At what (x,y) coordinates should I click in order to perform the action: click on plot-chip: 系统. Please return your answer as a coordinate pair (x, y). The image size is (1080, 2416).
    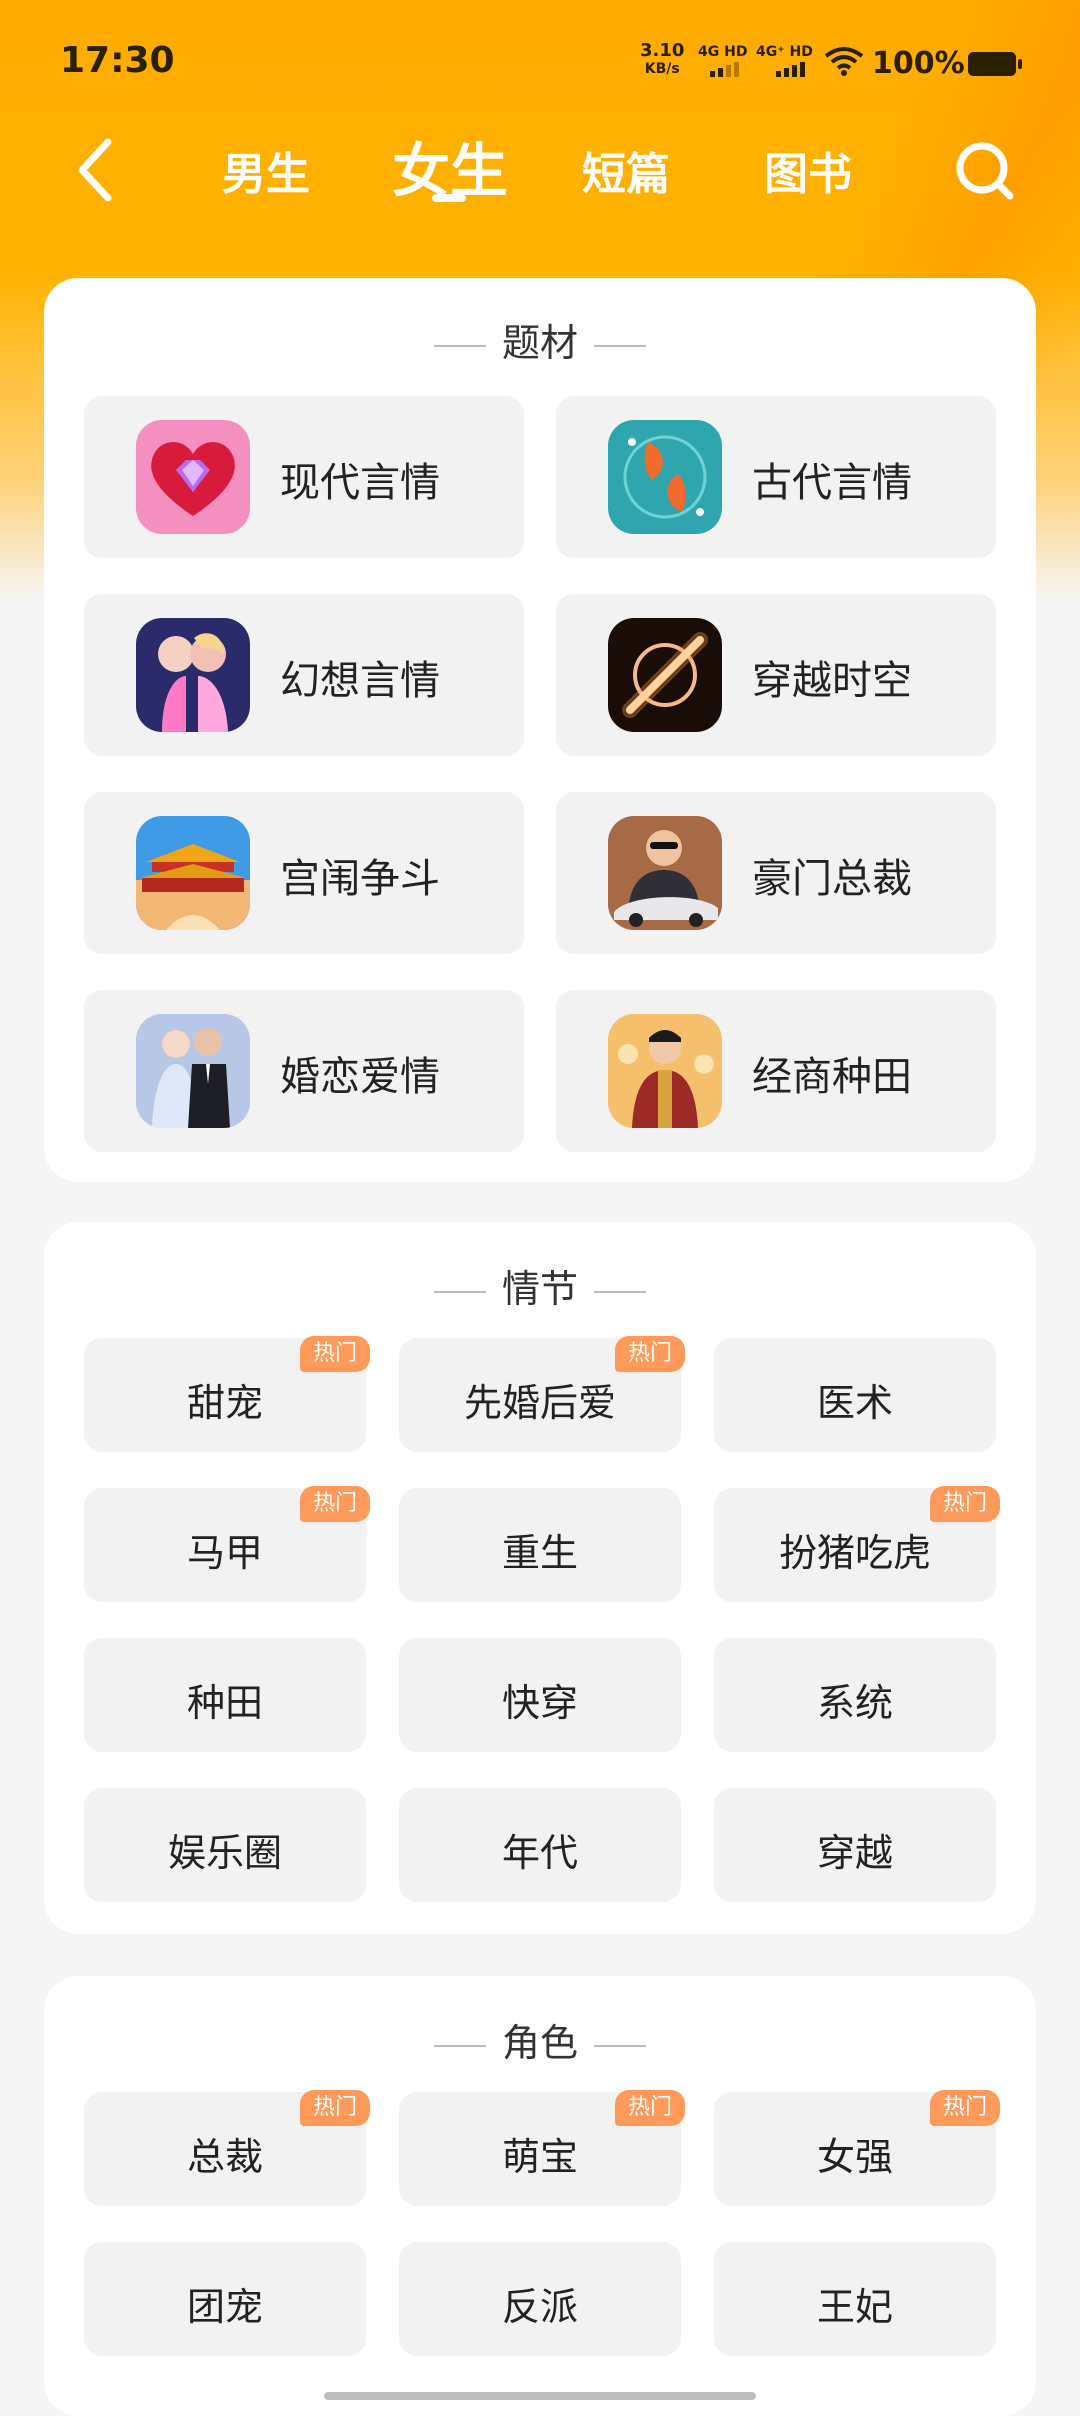
    Looking at the image, I should click on (855, 1695).